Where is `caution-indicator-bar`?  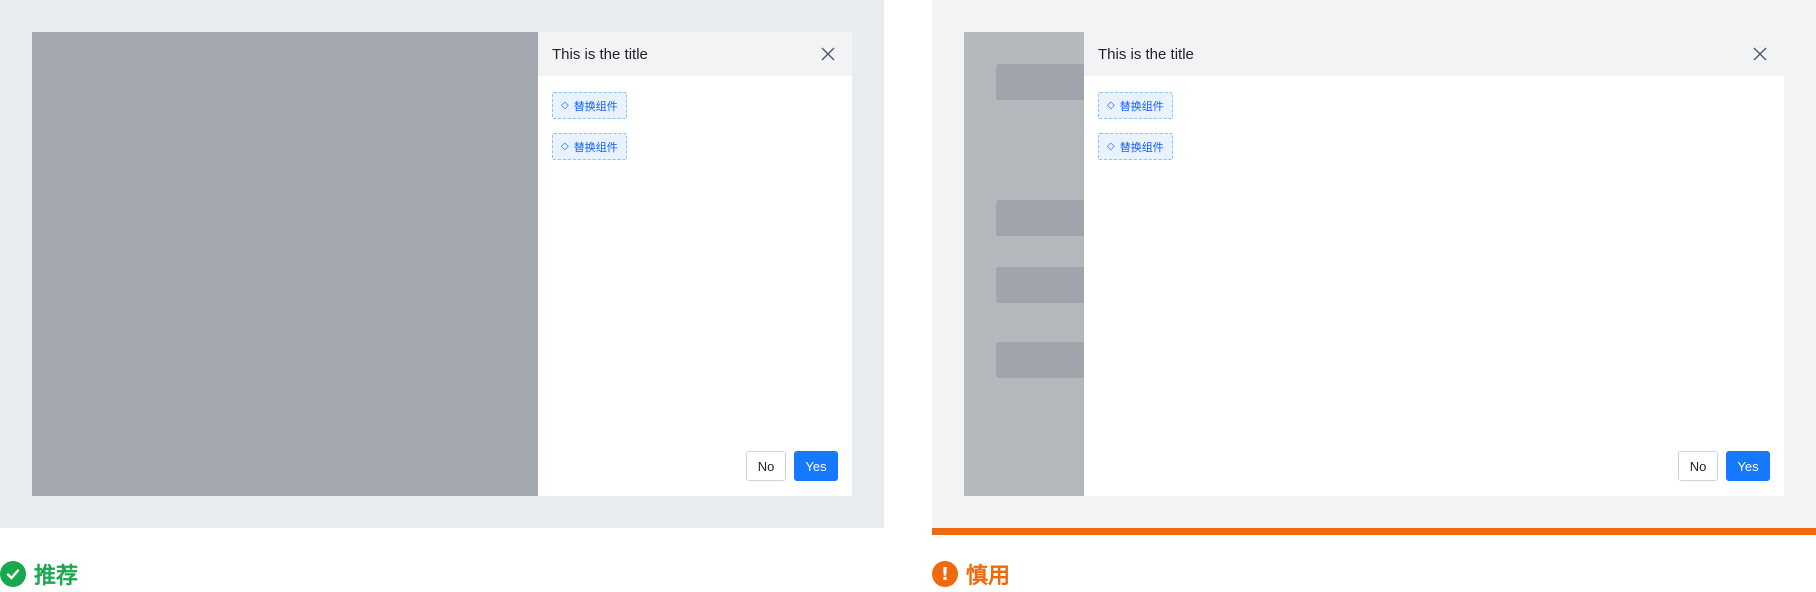 caution-indicator-bar is located at coordinates (1374, 531).